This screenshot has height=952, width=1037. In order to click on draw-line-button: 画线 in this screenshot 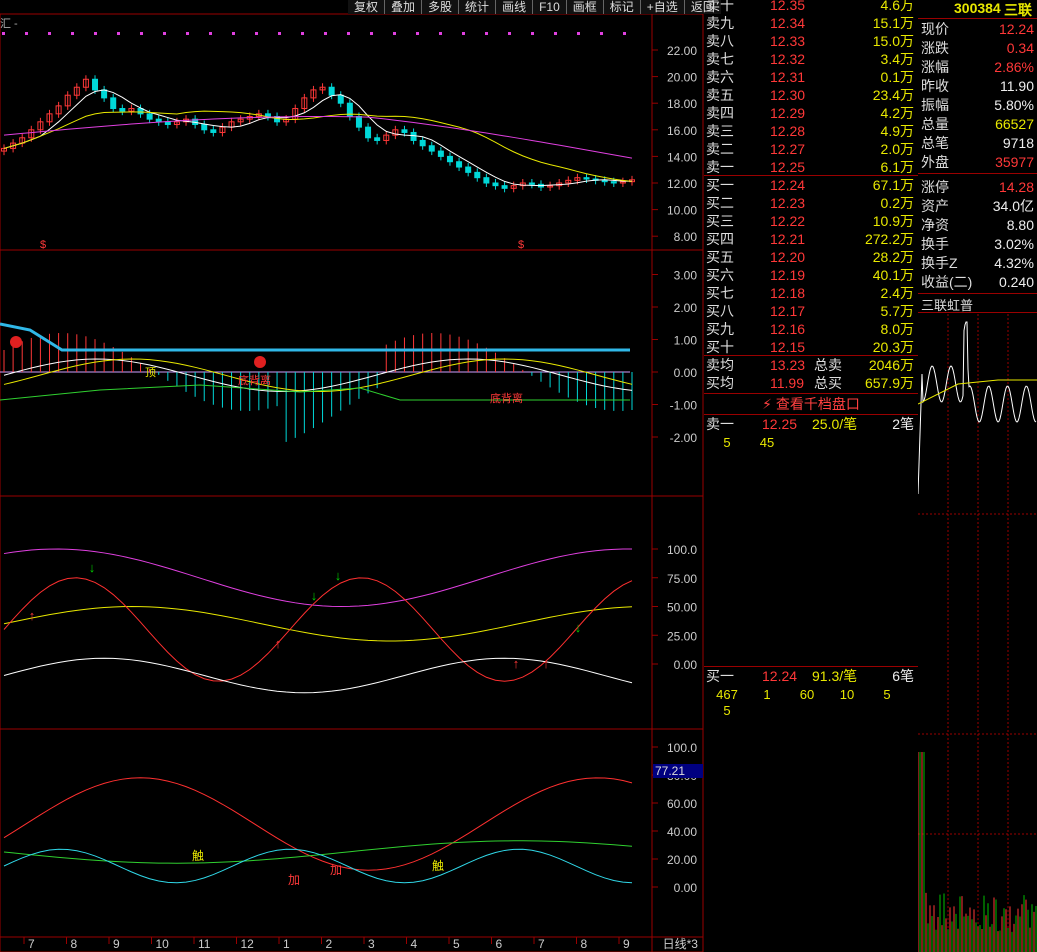, I will do `click(513, 7)`.